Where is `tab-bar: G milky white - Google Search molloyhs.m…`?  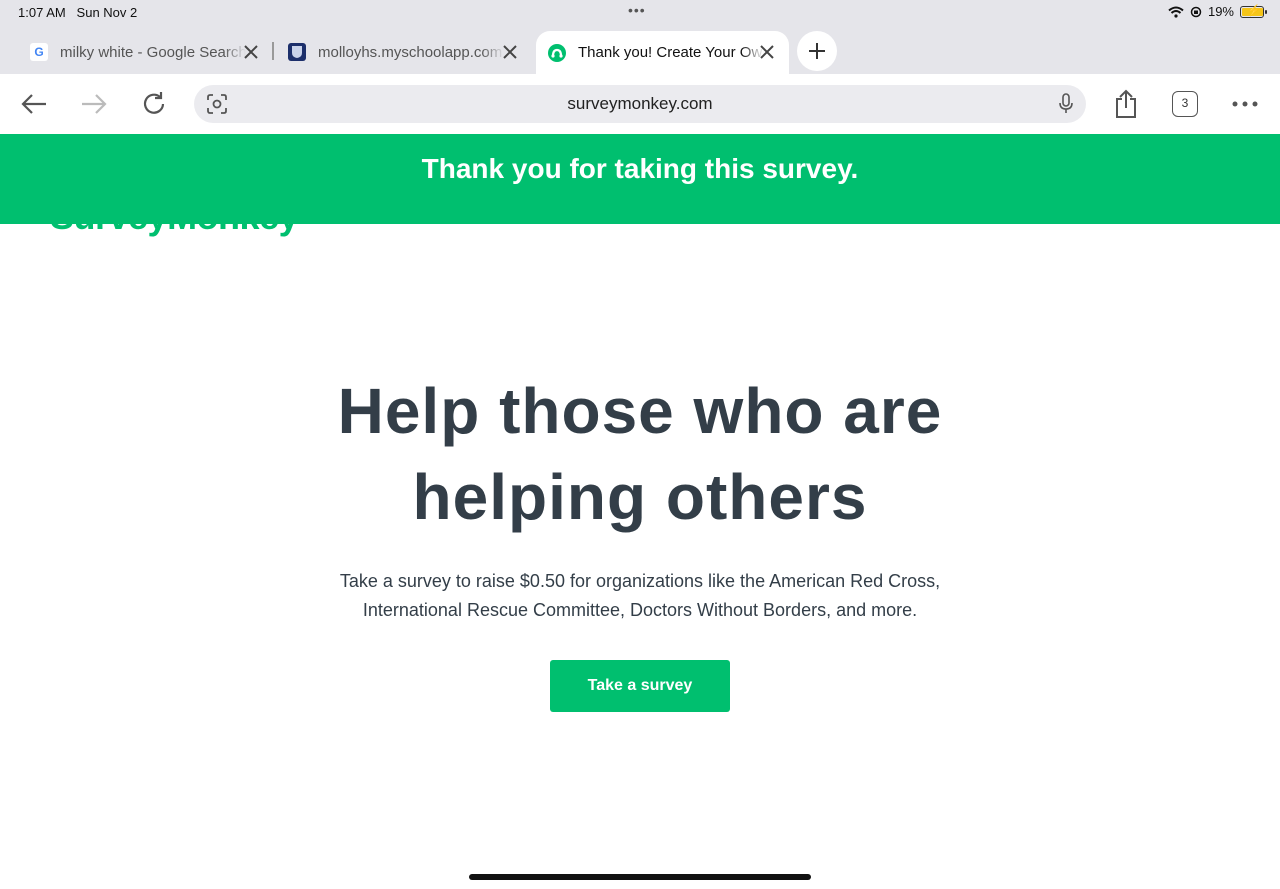
tab-bar: G milky white - Google Search molloyhs.m… is located at coordinates (640, 50).